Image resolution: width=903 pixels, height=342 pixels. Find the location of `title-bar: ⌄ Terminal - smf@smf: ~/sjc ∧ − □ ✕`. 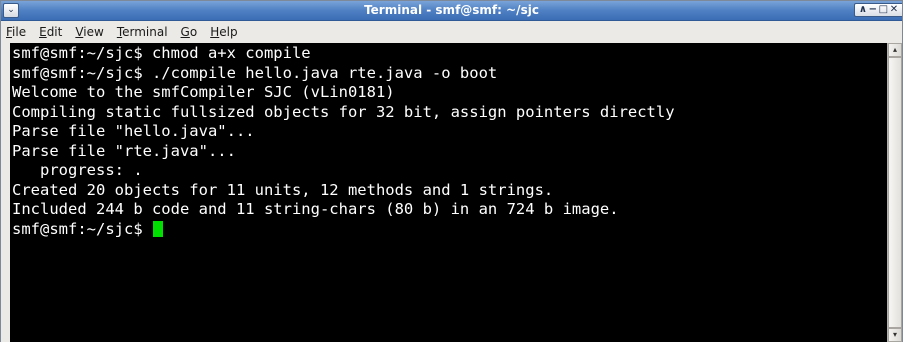

title-bar: ⌄ Terminal - smf@smf: ~/sjc ∧ − □ ✕ is located at coordinates (451, 11).